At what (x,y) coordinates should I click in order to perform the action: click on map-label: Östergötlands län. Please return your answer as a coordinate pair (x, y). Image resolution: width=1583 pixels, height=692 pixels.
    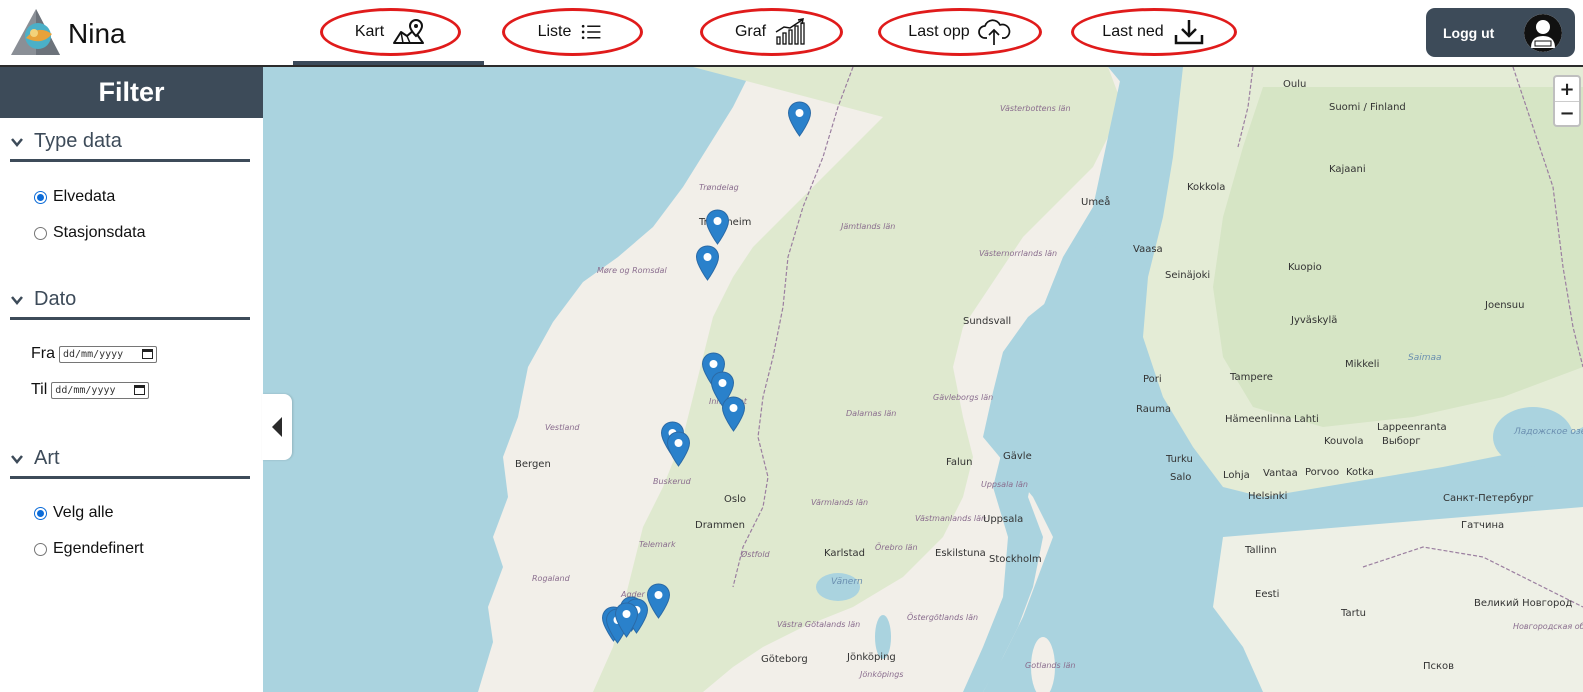
    Looking at the image, I should click on (943, 617).